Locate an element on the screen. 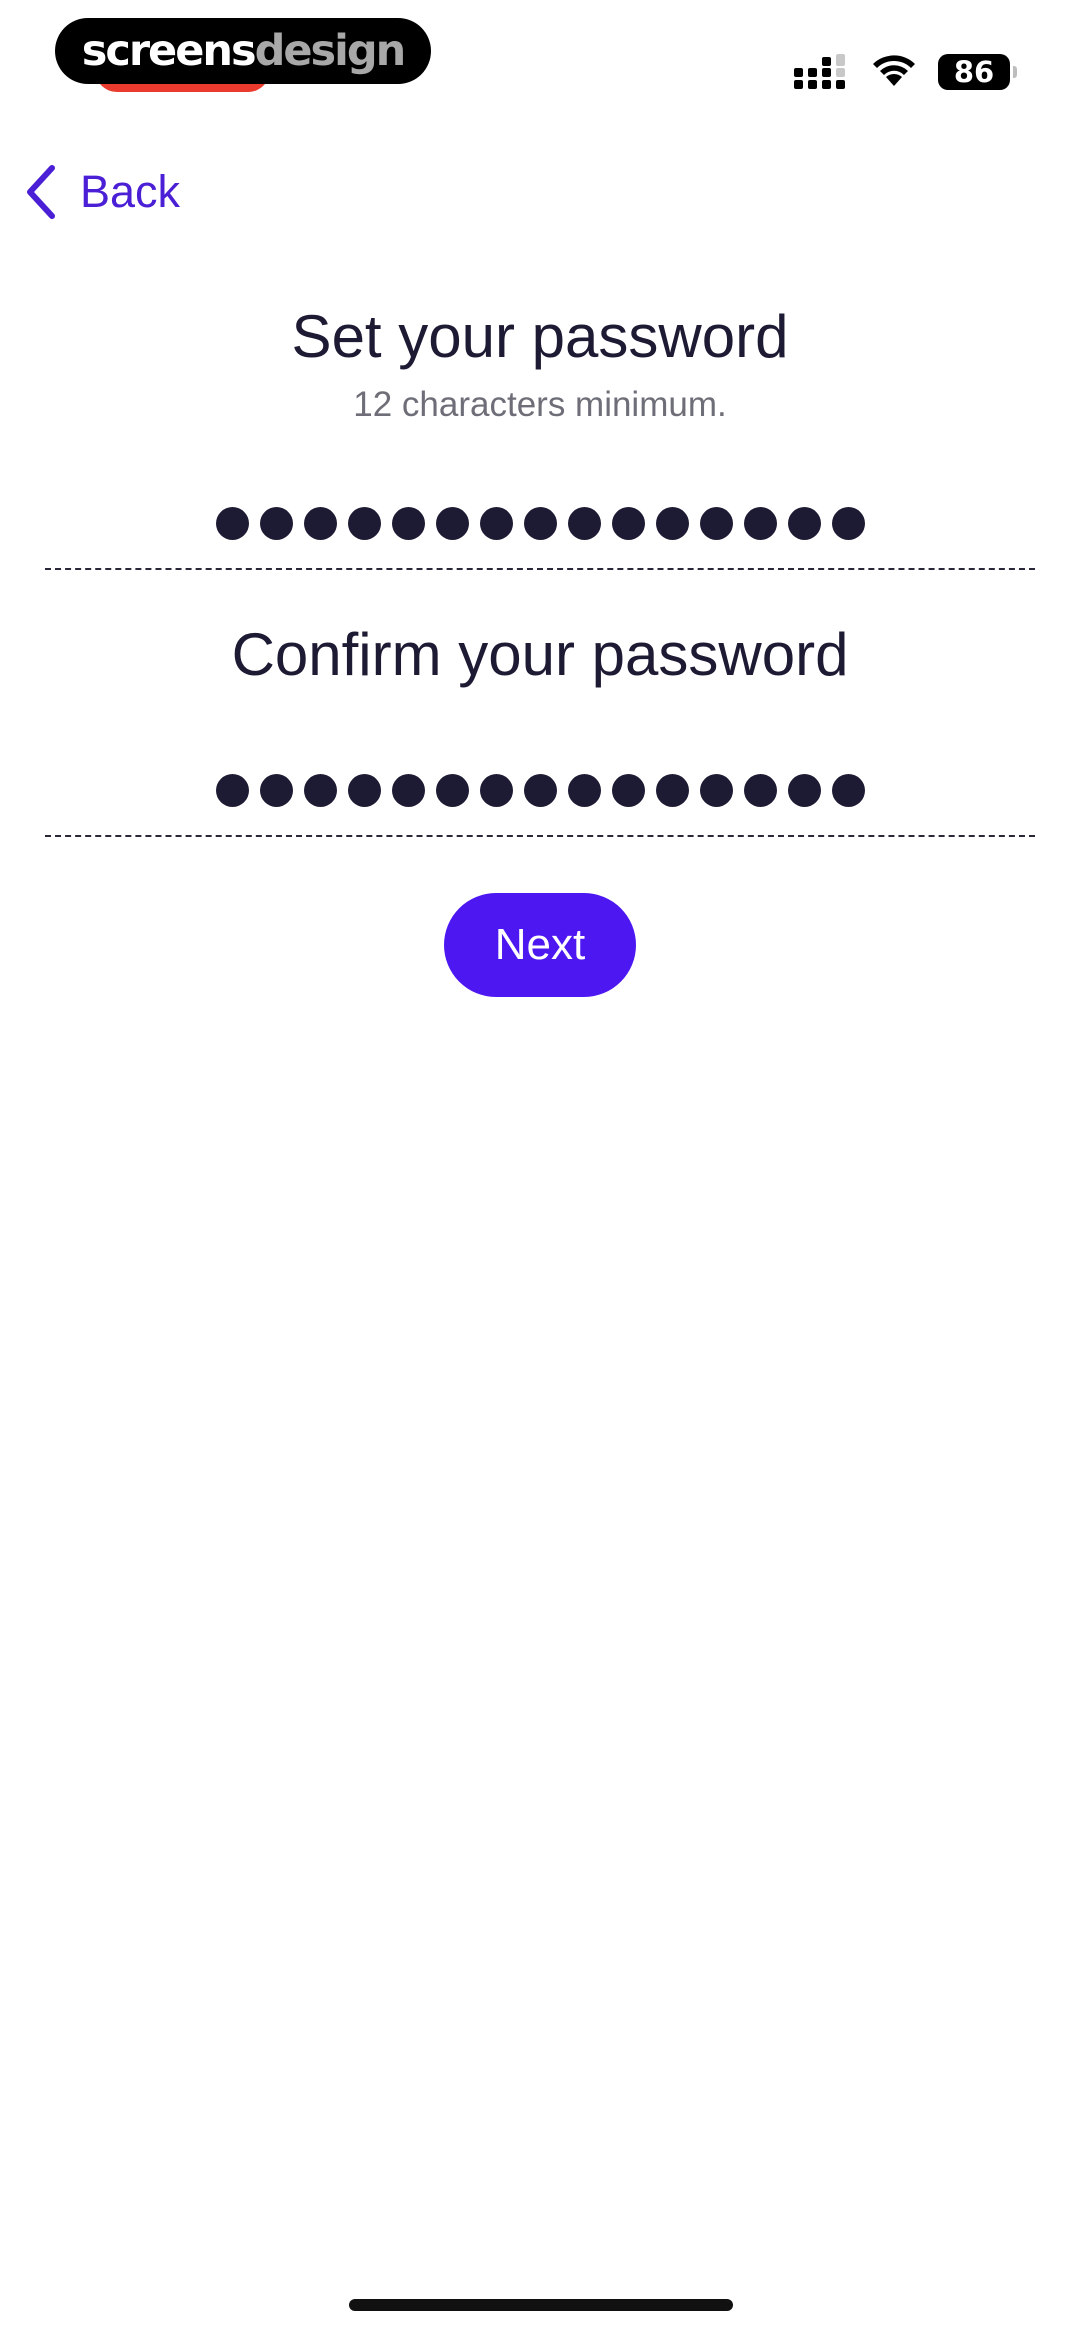  battery-icon: 86 is located at coordinates (977, 72).